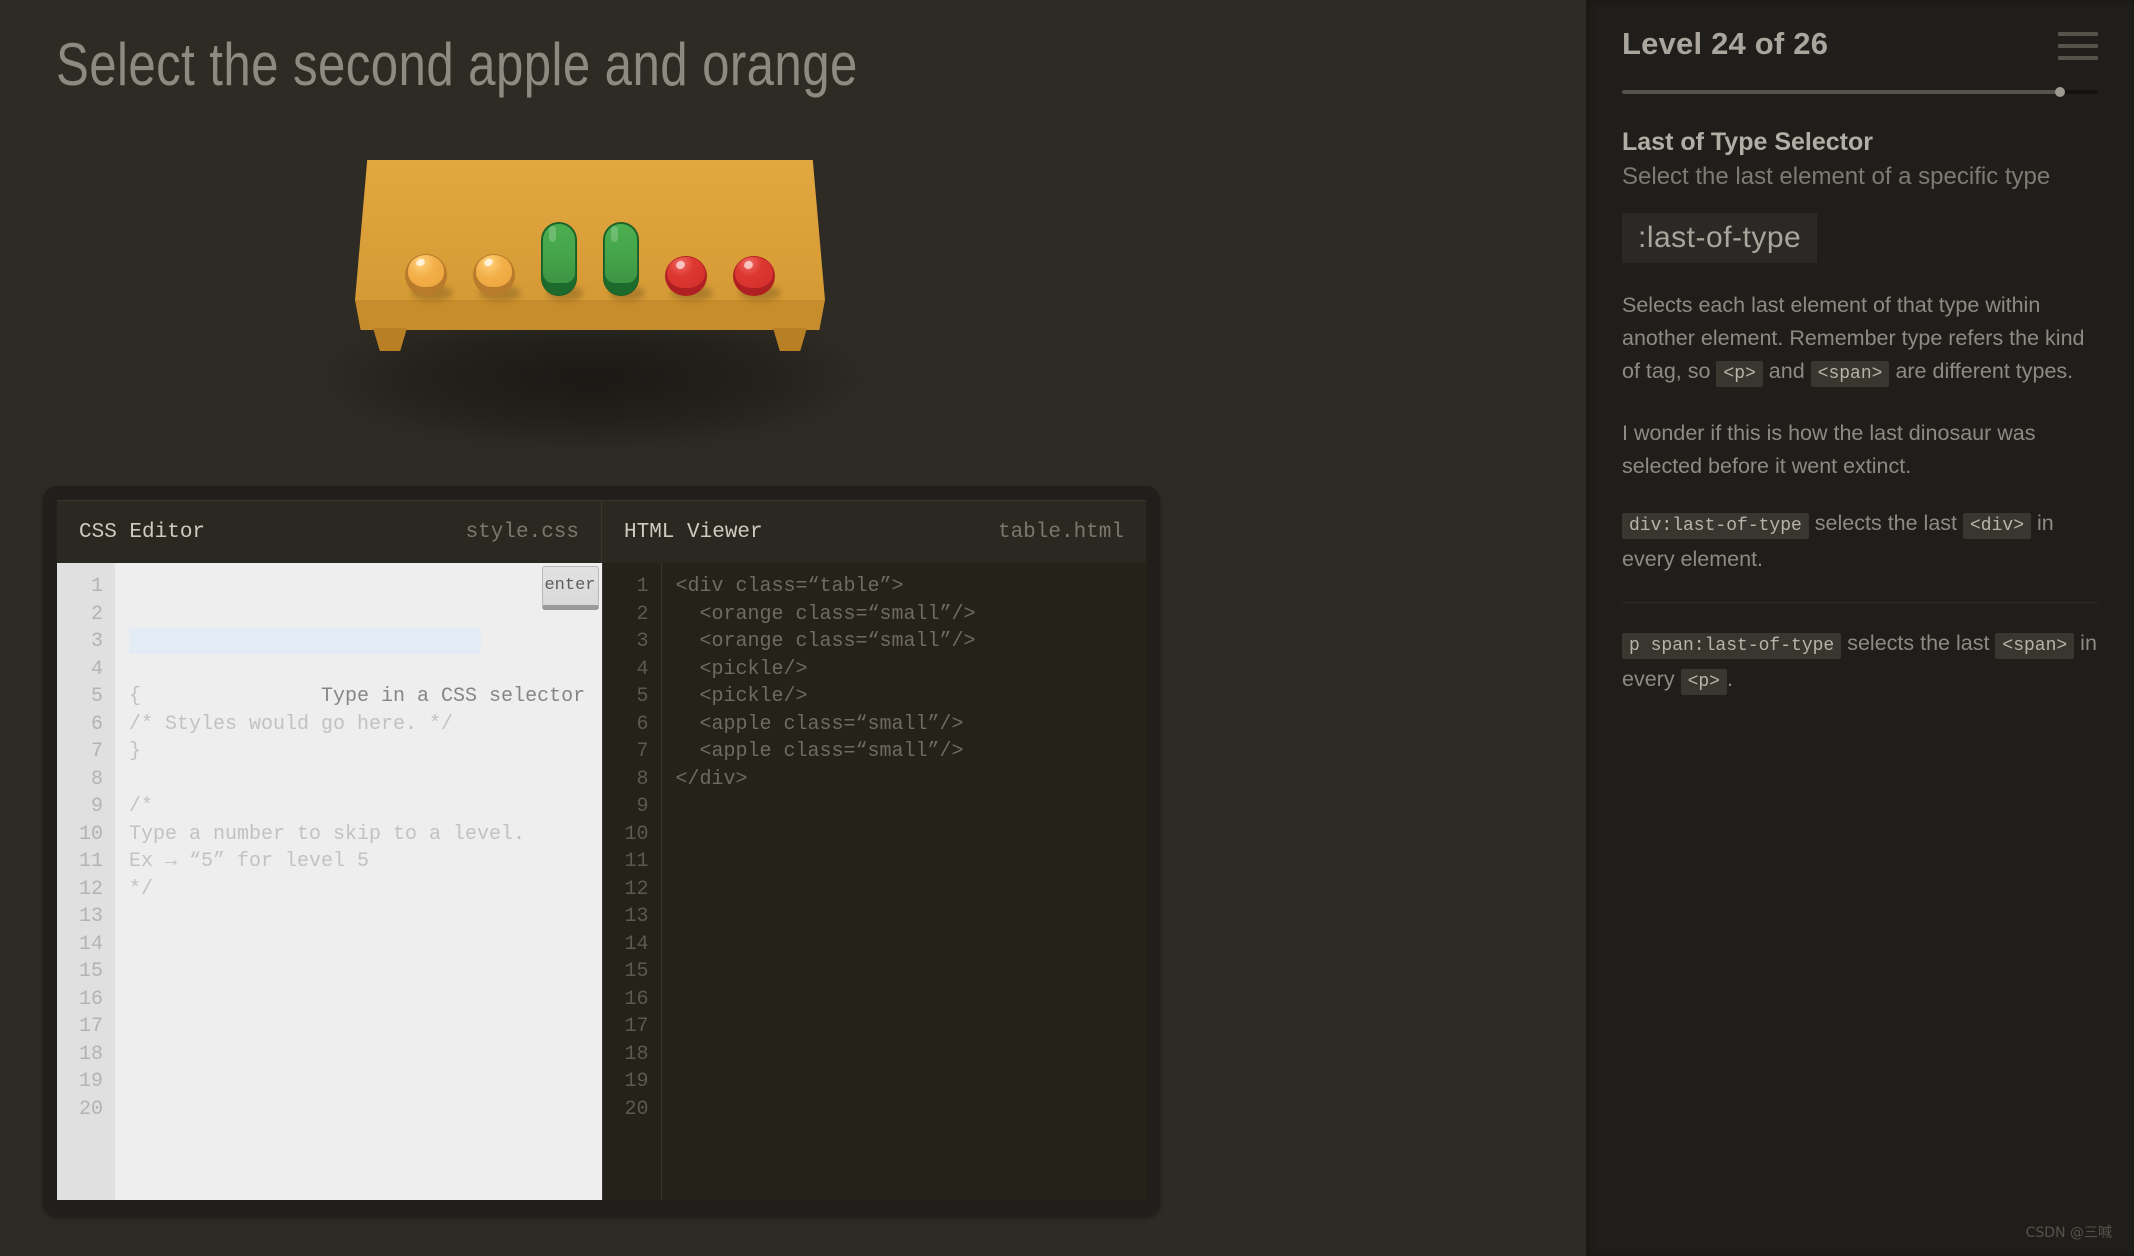  What do you see at coordinates (1860, 48) in the screenshot?
I see `sidebar-header: Level 24 of 26` at bounding box center [1860, 48].